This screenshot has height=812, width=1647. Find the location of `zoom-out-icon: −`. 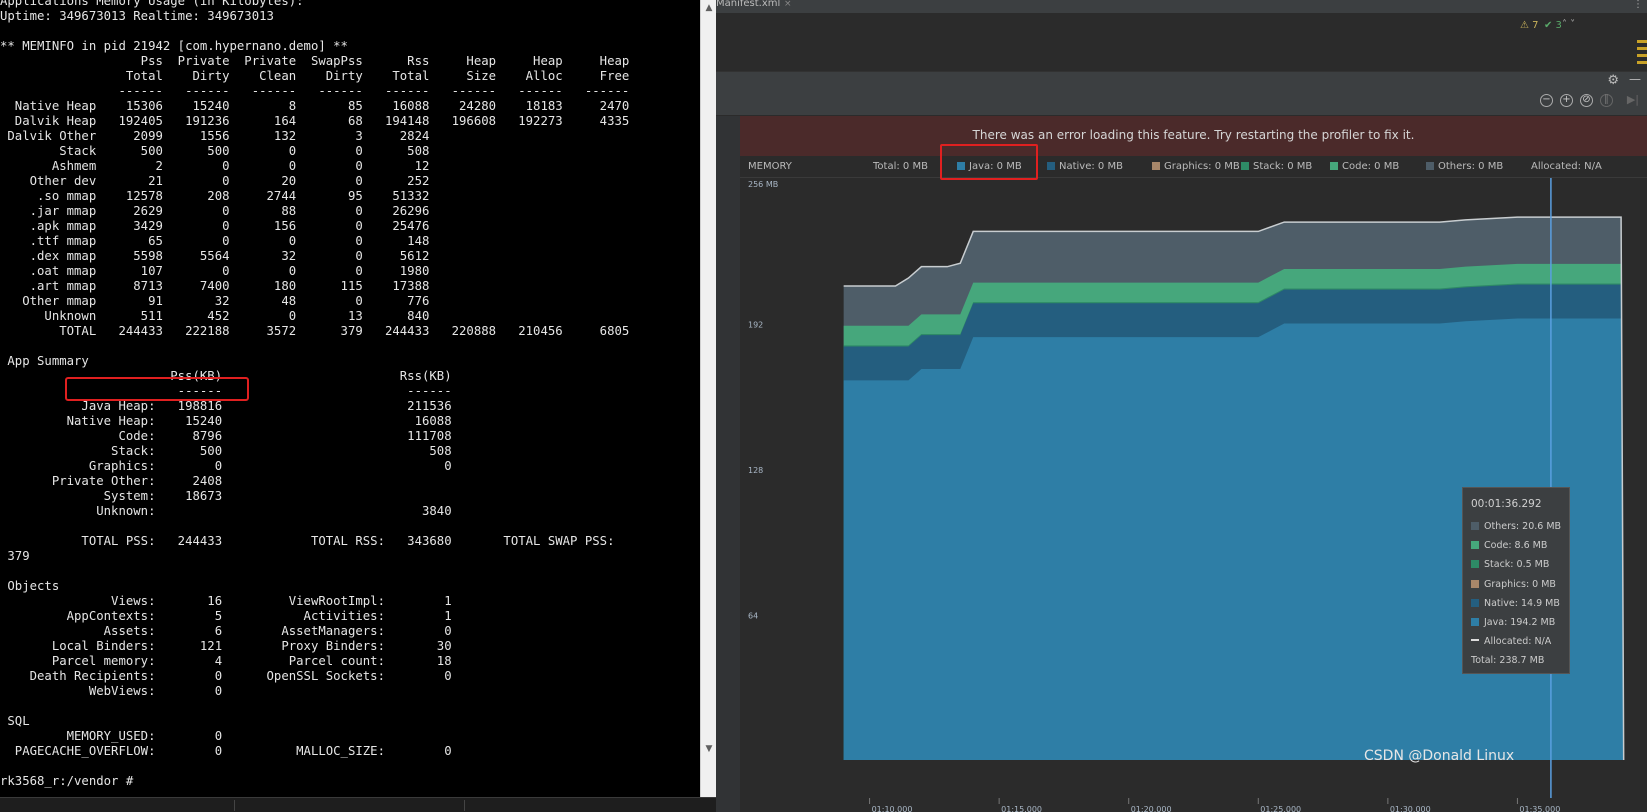

zoom-out-icon: − is located at coordinates (1546, 100).